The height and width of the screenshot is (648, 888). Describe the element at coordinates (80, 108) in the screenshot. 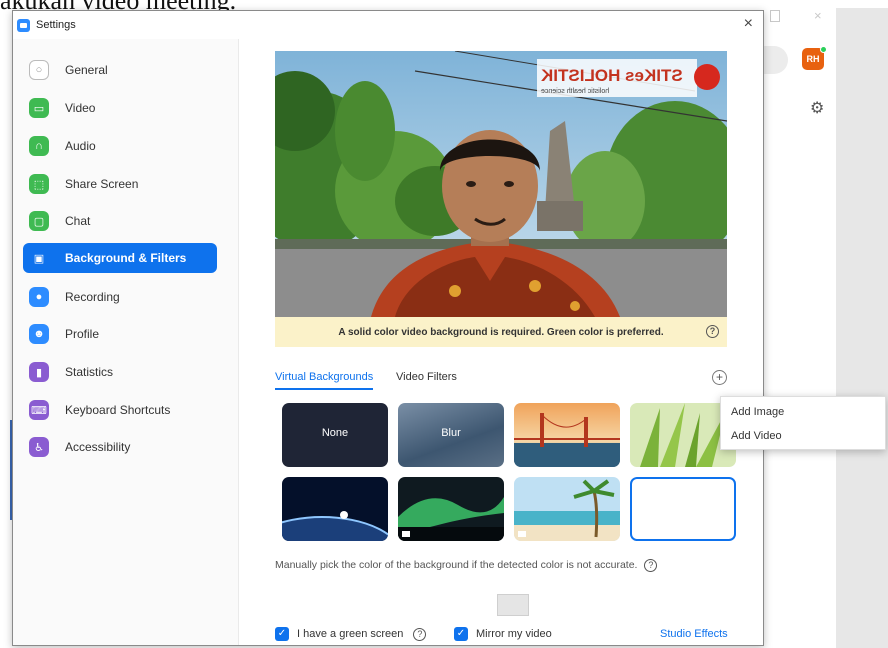

I see `sidebar-item-label: Video` at that location.